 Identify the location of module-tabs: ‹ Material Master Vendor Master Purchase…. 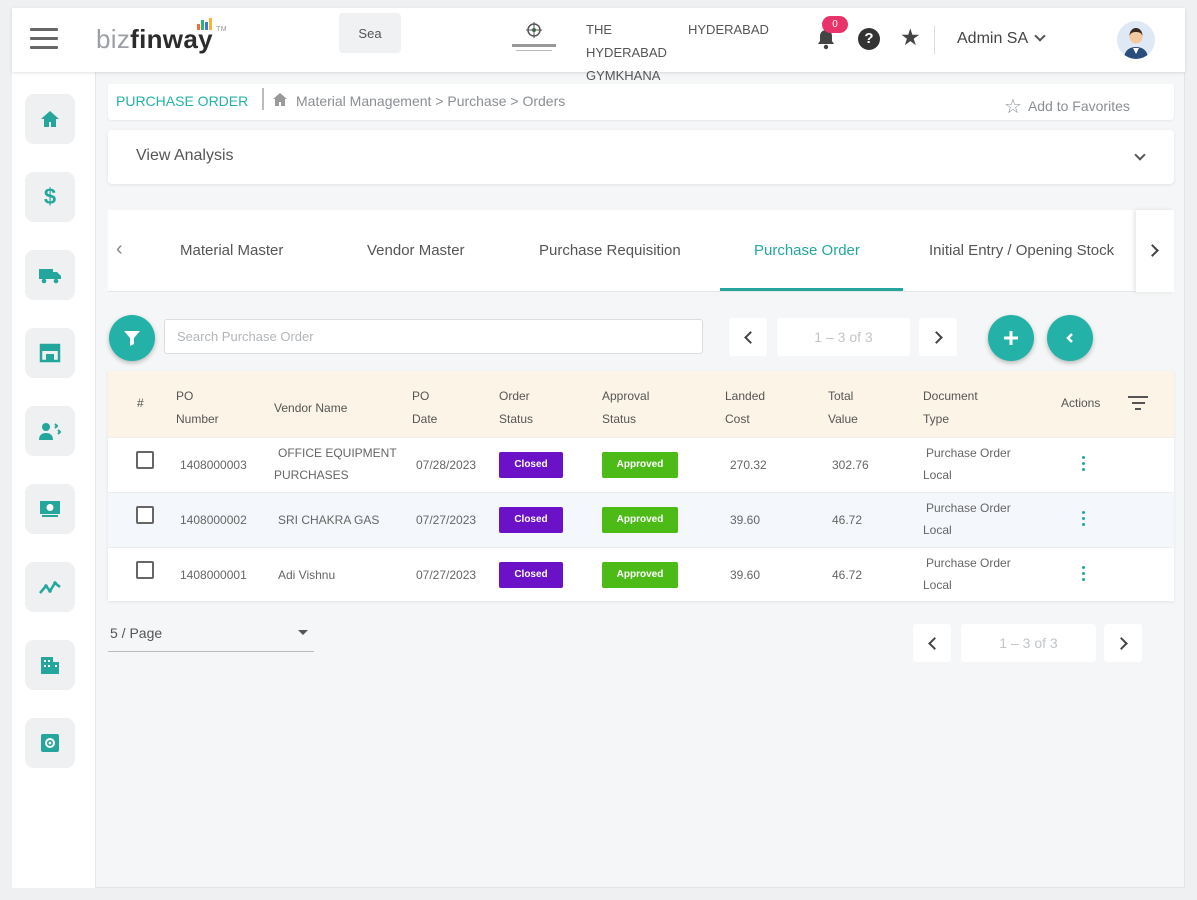
(641, 251).